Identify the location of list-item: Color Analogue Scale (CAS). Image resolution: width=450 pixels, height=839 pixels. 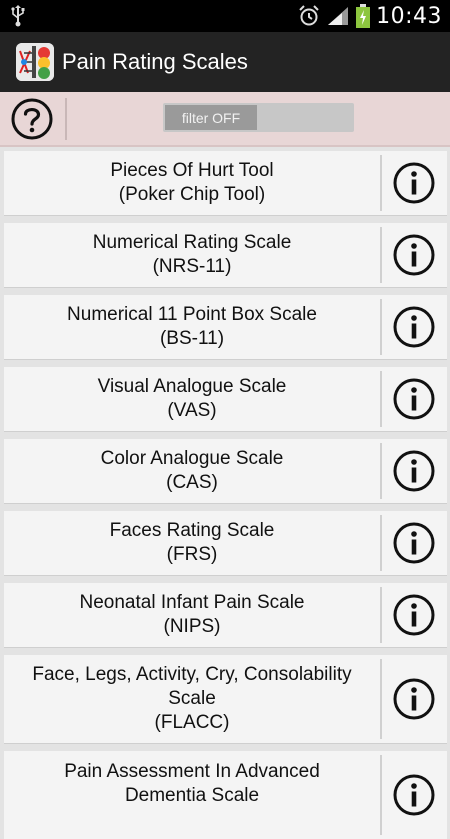
(225, 471).